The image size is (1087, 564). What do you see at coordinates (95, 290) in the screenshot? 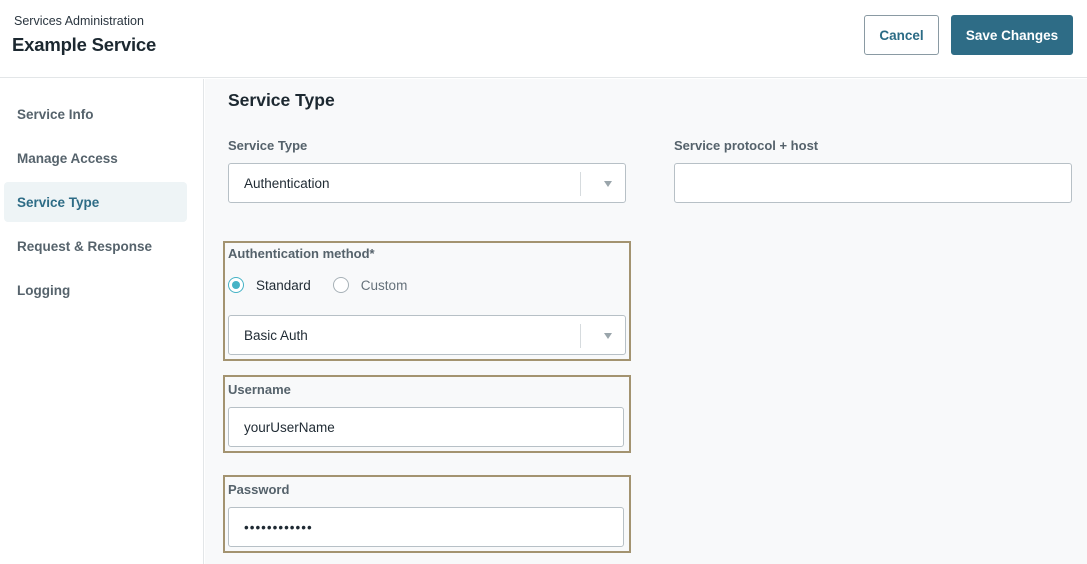
I see `sidebar-item-logging: Logging` at bounding box center [95, 290].